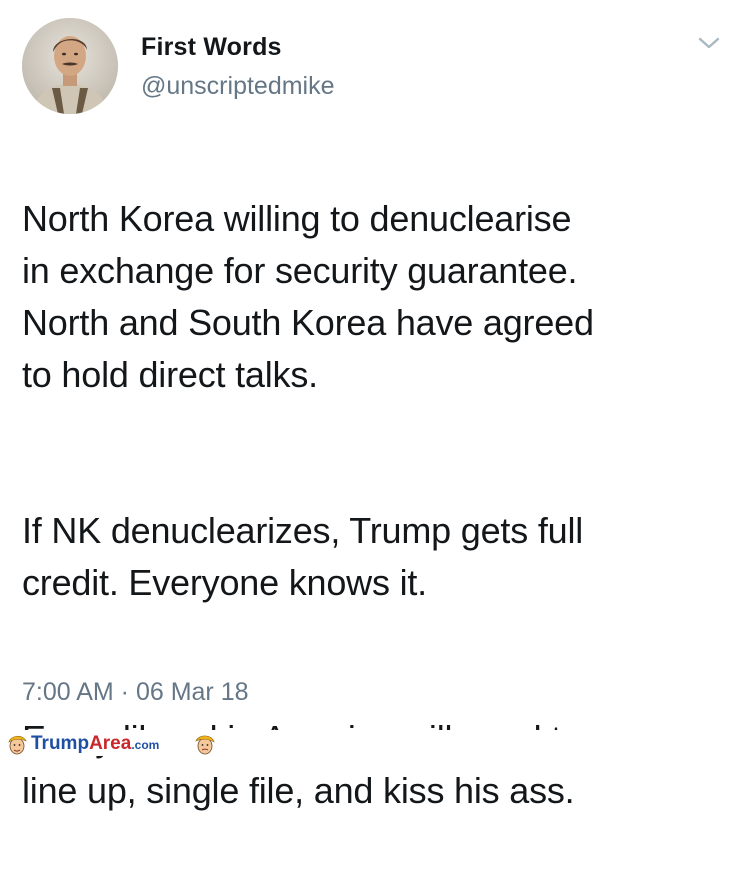 This screenshot has width=740, height=869. Describe the element at coordinates (709, 43) in the screenshot. I see `chevron-down-icon` at that location.